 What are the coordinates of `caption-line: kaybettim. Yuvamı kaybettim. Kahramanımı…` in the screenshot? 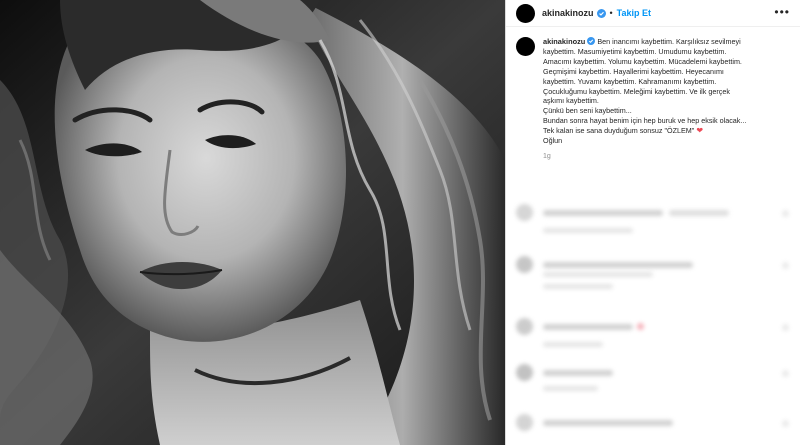 It's located at (630, 81).